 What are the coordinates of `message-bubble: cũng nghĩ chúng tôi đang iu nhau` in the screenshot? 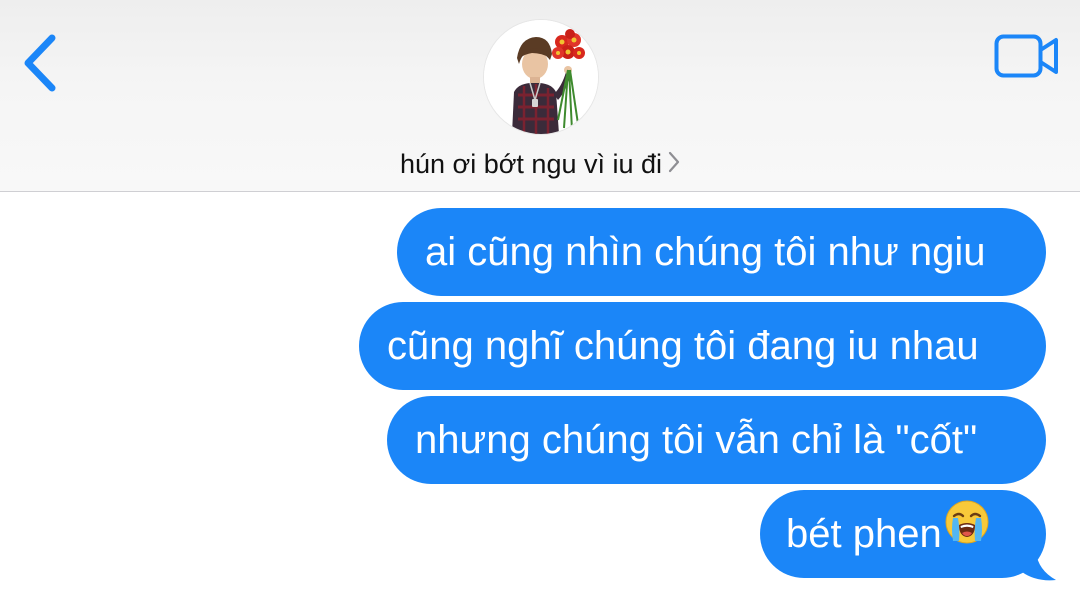 It's located at (702, 346).